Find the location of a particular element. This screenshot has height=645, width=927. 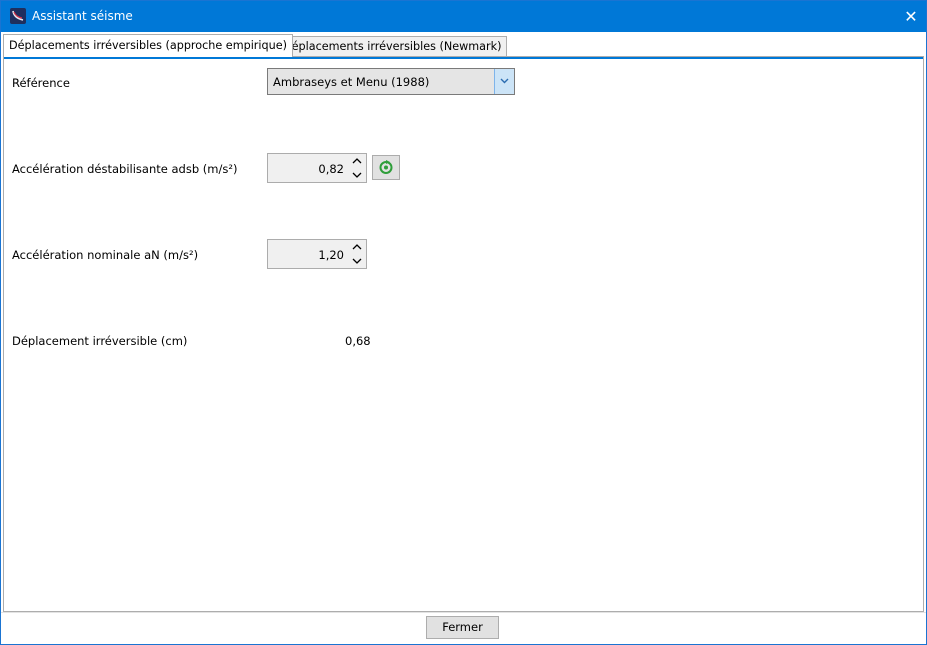

title-bar: Assistant séisme ✕ is located at coordinates (463, 16).